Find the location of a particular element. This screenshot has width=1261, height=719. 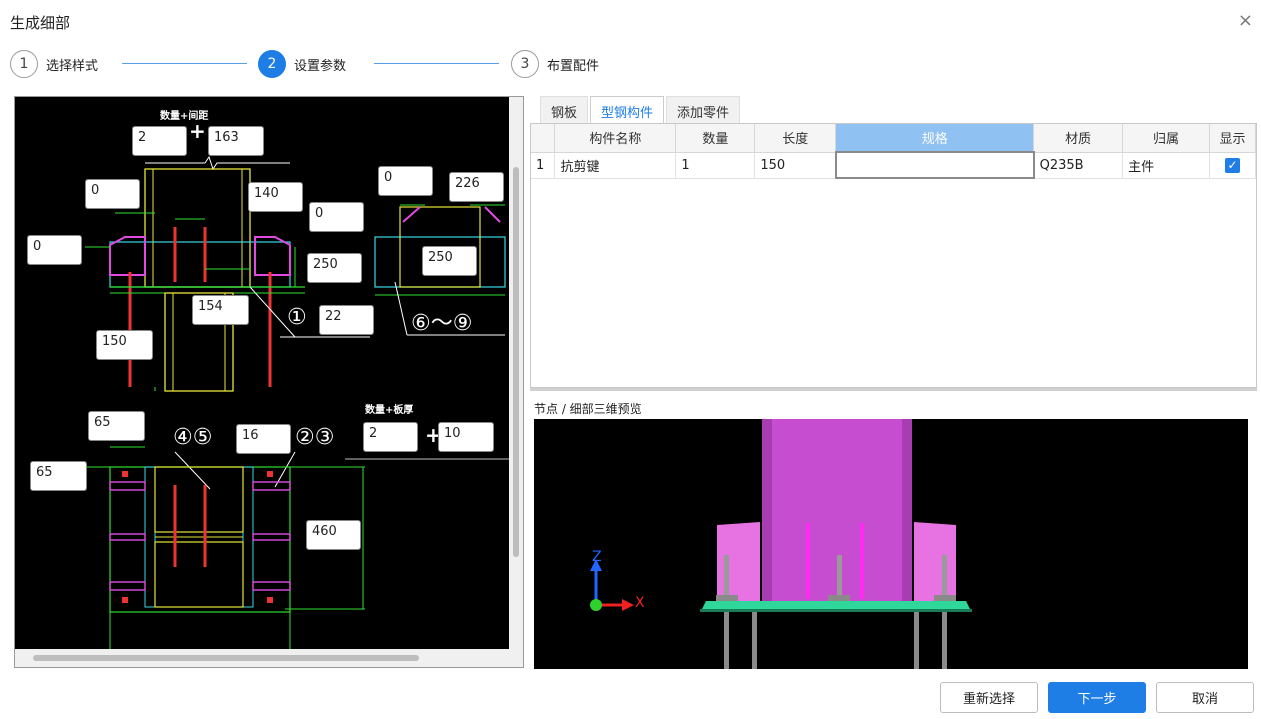

dim-65-left-input: 65 is located at coordinates (58, 476).